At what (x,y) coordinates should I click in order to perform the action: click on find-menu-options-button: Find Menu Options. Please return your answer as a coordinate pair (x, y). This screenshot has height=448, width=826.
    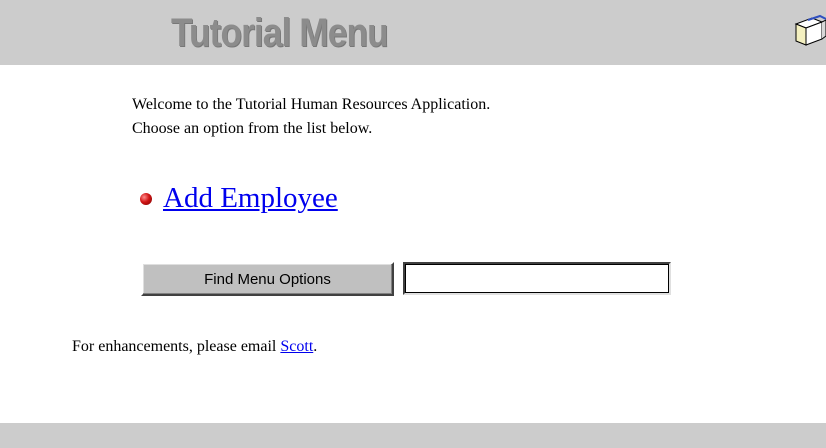
    Looking at the image, I should click on (267, 279).